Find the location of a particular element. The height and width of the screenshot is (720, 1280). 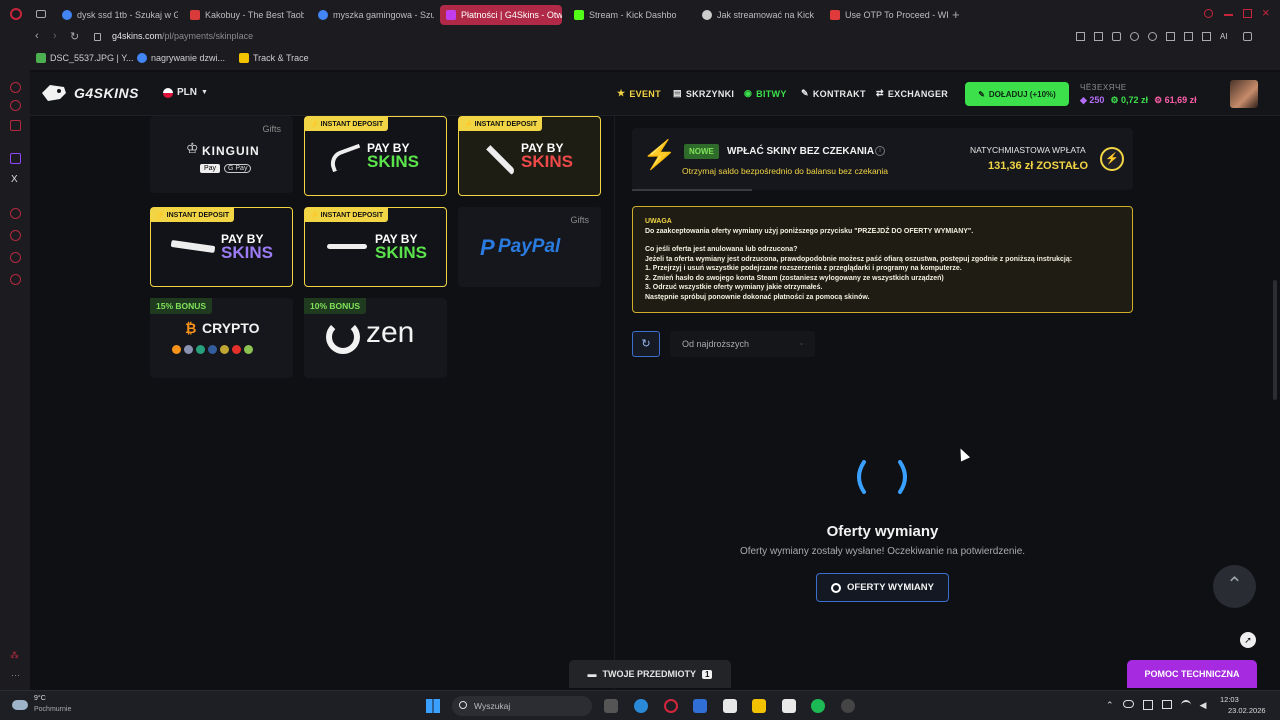

windows-start-icon is located at coordinates (433, 706).